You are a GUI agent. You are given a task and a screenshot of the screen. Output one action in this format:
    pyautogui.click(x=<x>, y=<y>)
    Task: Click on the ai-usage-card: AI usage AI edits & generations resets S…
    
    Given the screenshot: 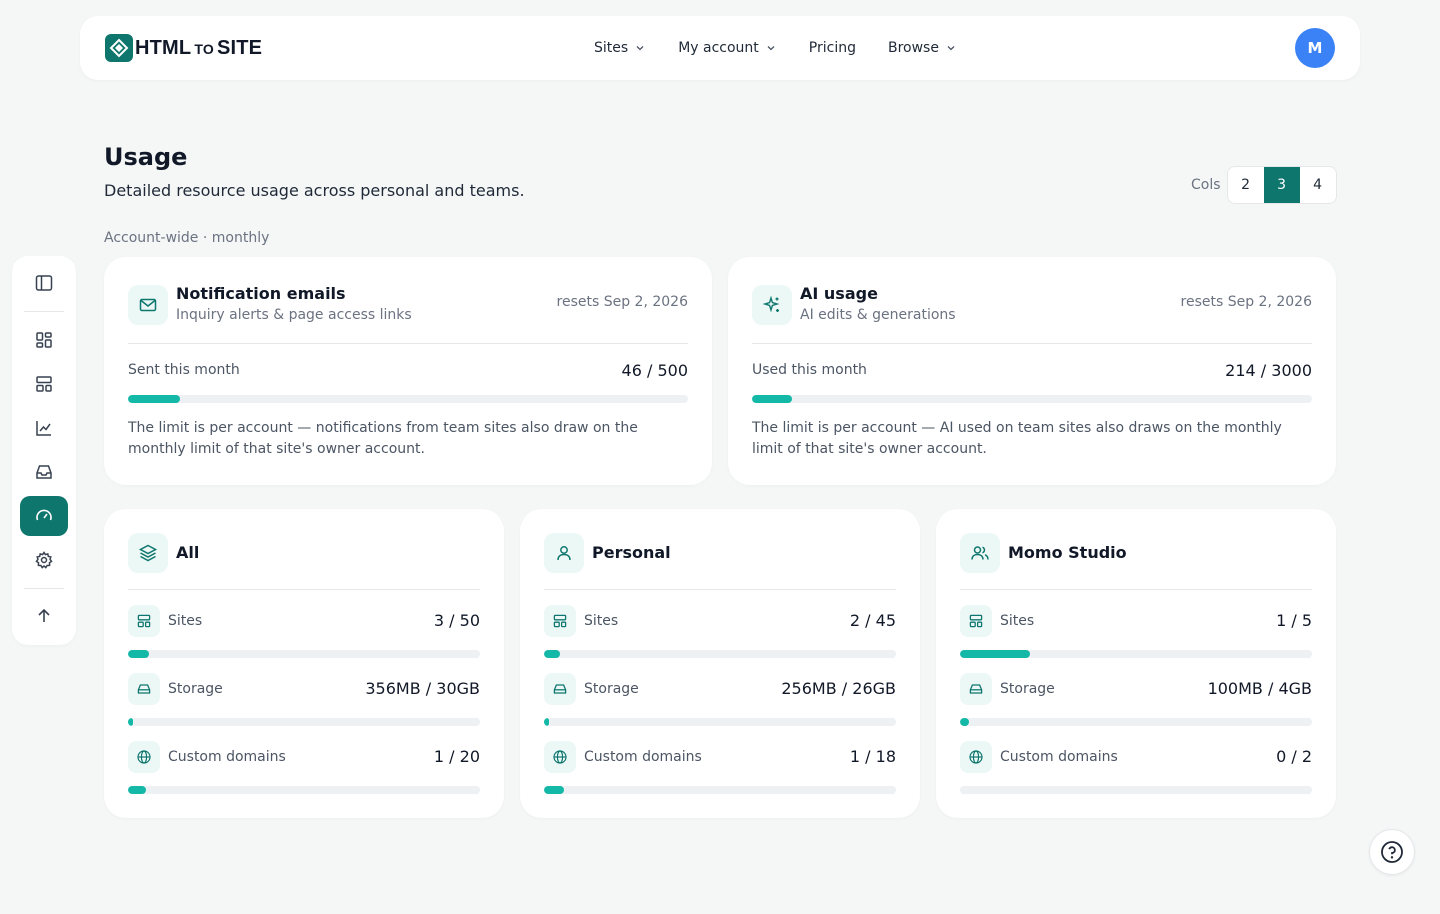 What is the action you would take?
    pyautogui.click(x=1032, y=371)
    